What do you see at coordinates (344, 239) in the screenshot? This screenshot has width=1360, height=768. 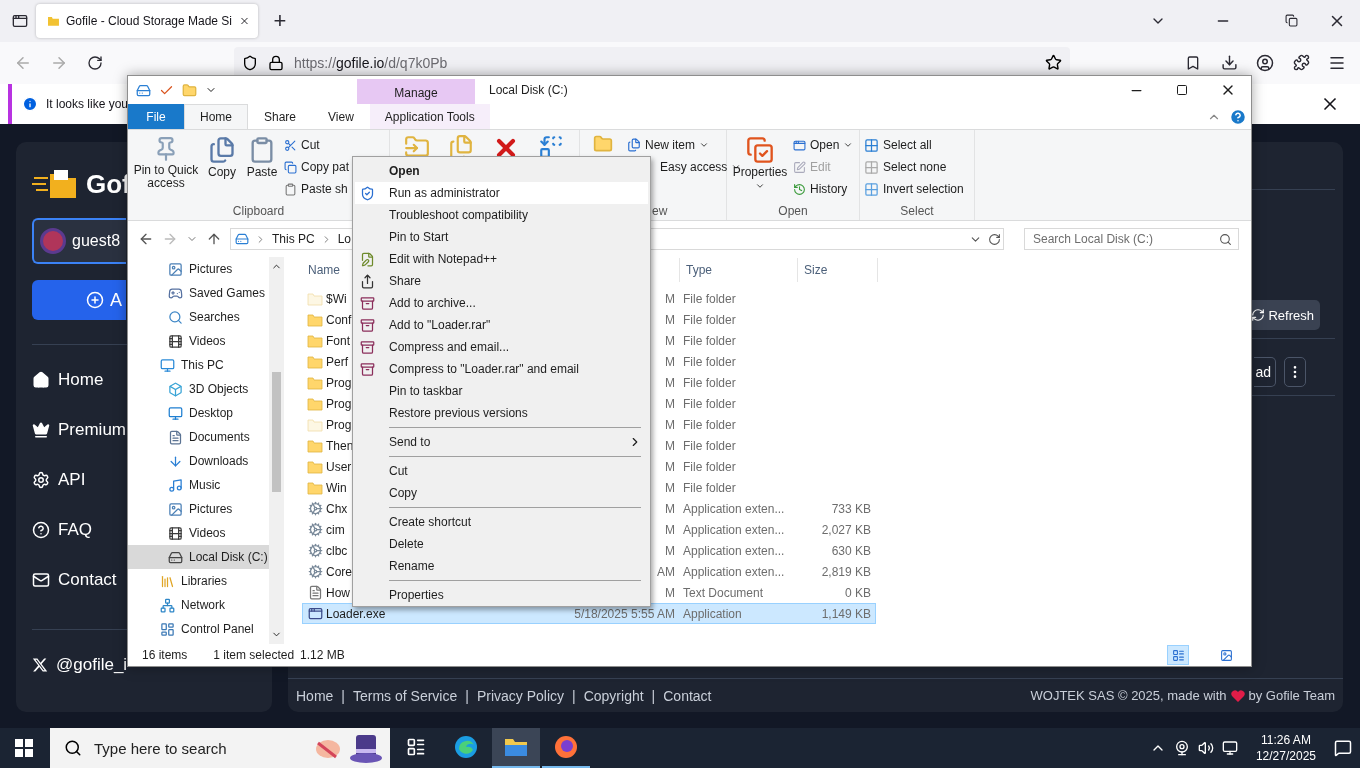 I see `breadcrumb: Lo` at bounding box center [344, 239].